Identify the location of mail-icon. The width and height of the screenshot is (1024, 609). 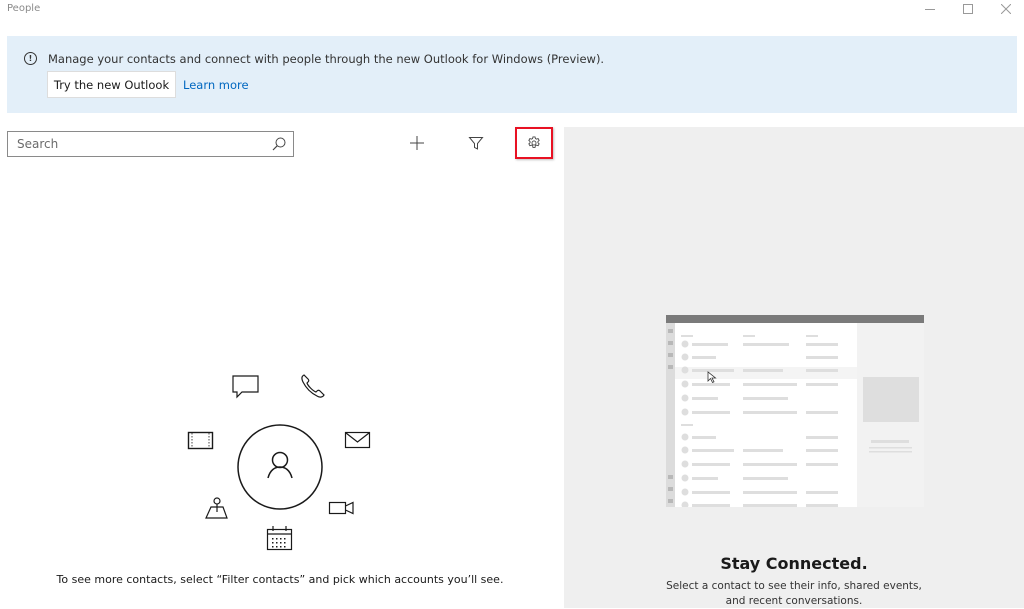
(357, 440).